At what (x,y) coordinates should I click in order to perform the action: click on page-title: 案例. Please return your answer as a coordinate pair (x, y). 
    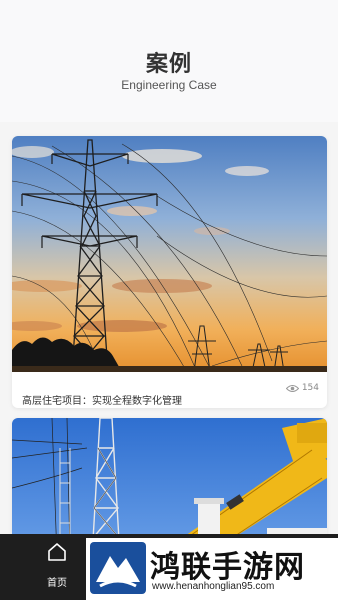
    Looking at the image, I should click on (168, 64).